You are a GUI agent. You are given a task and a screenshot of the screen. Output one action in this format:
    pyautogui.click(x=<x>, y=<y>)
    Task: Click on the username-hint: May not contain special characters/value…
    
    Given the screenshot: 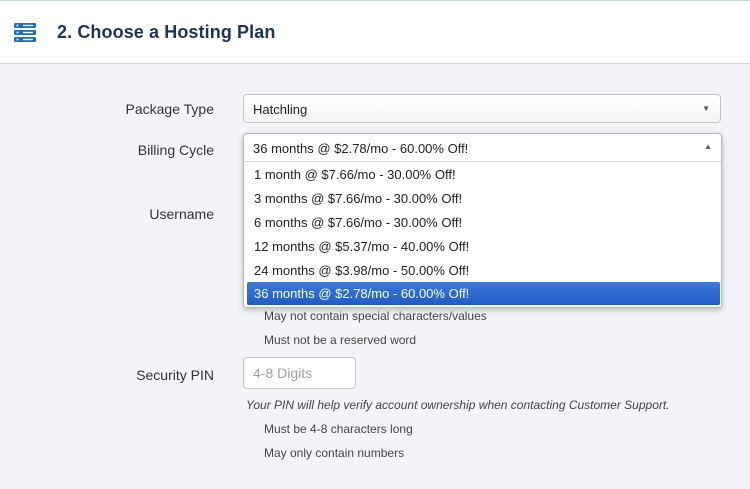 What is the action you would take?
    pyautogui.click(x=375, y=316)
    